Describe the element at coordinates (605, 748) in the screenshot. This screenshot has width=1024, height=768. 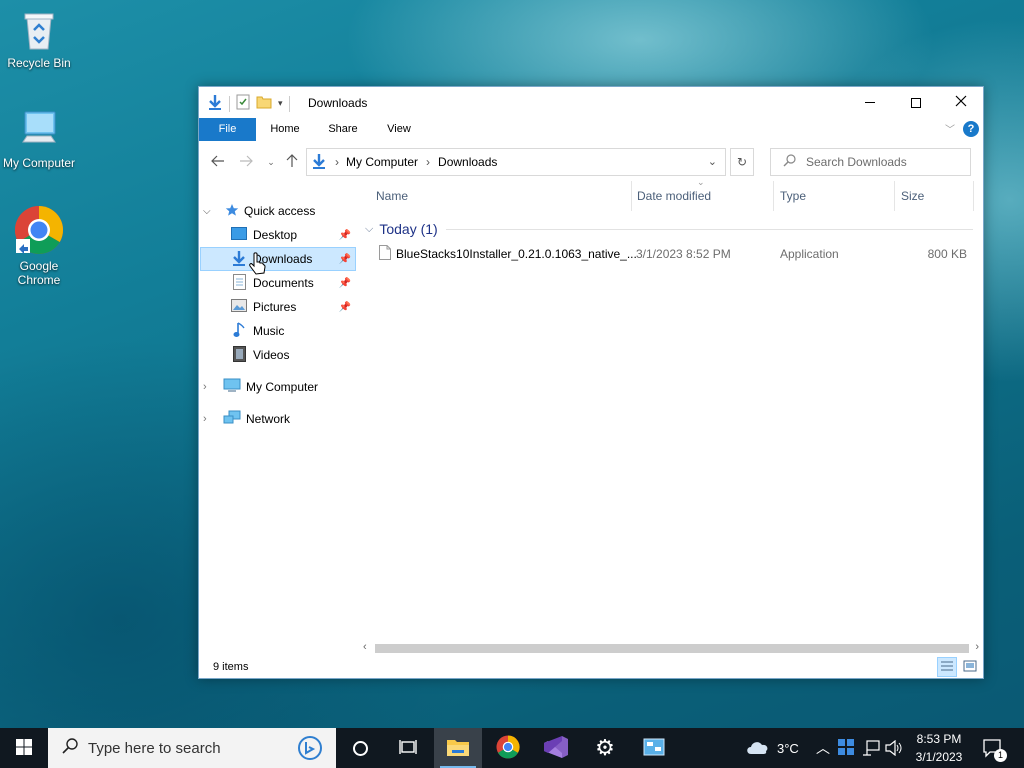
I see `taskbar-settings: ⚙` at that location.